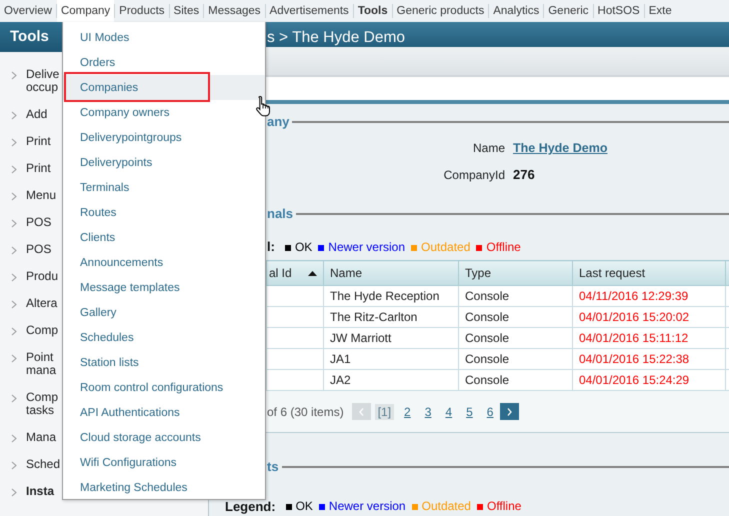  What do you see at coordinates (428, 412) in the screenshot?
I see `page-link: 3` at bounding box center [428, 412].